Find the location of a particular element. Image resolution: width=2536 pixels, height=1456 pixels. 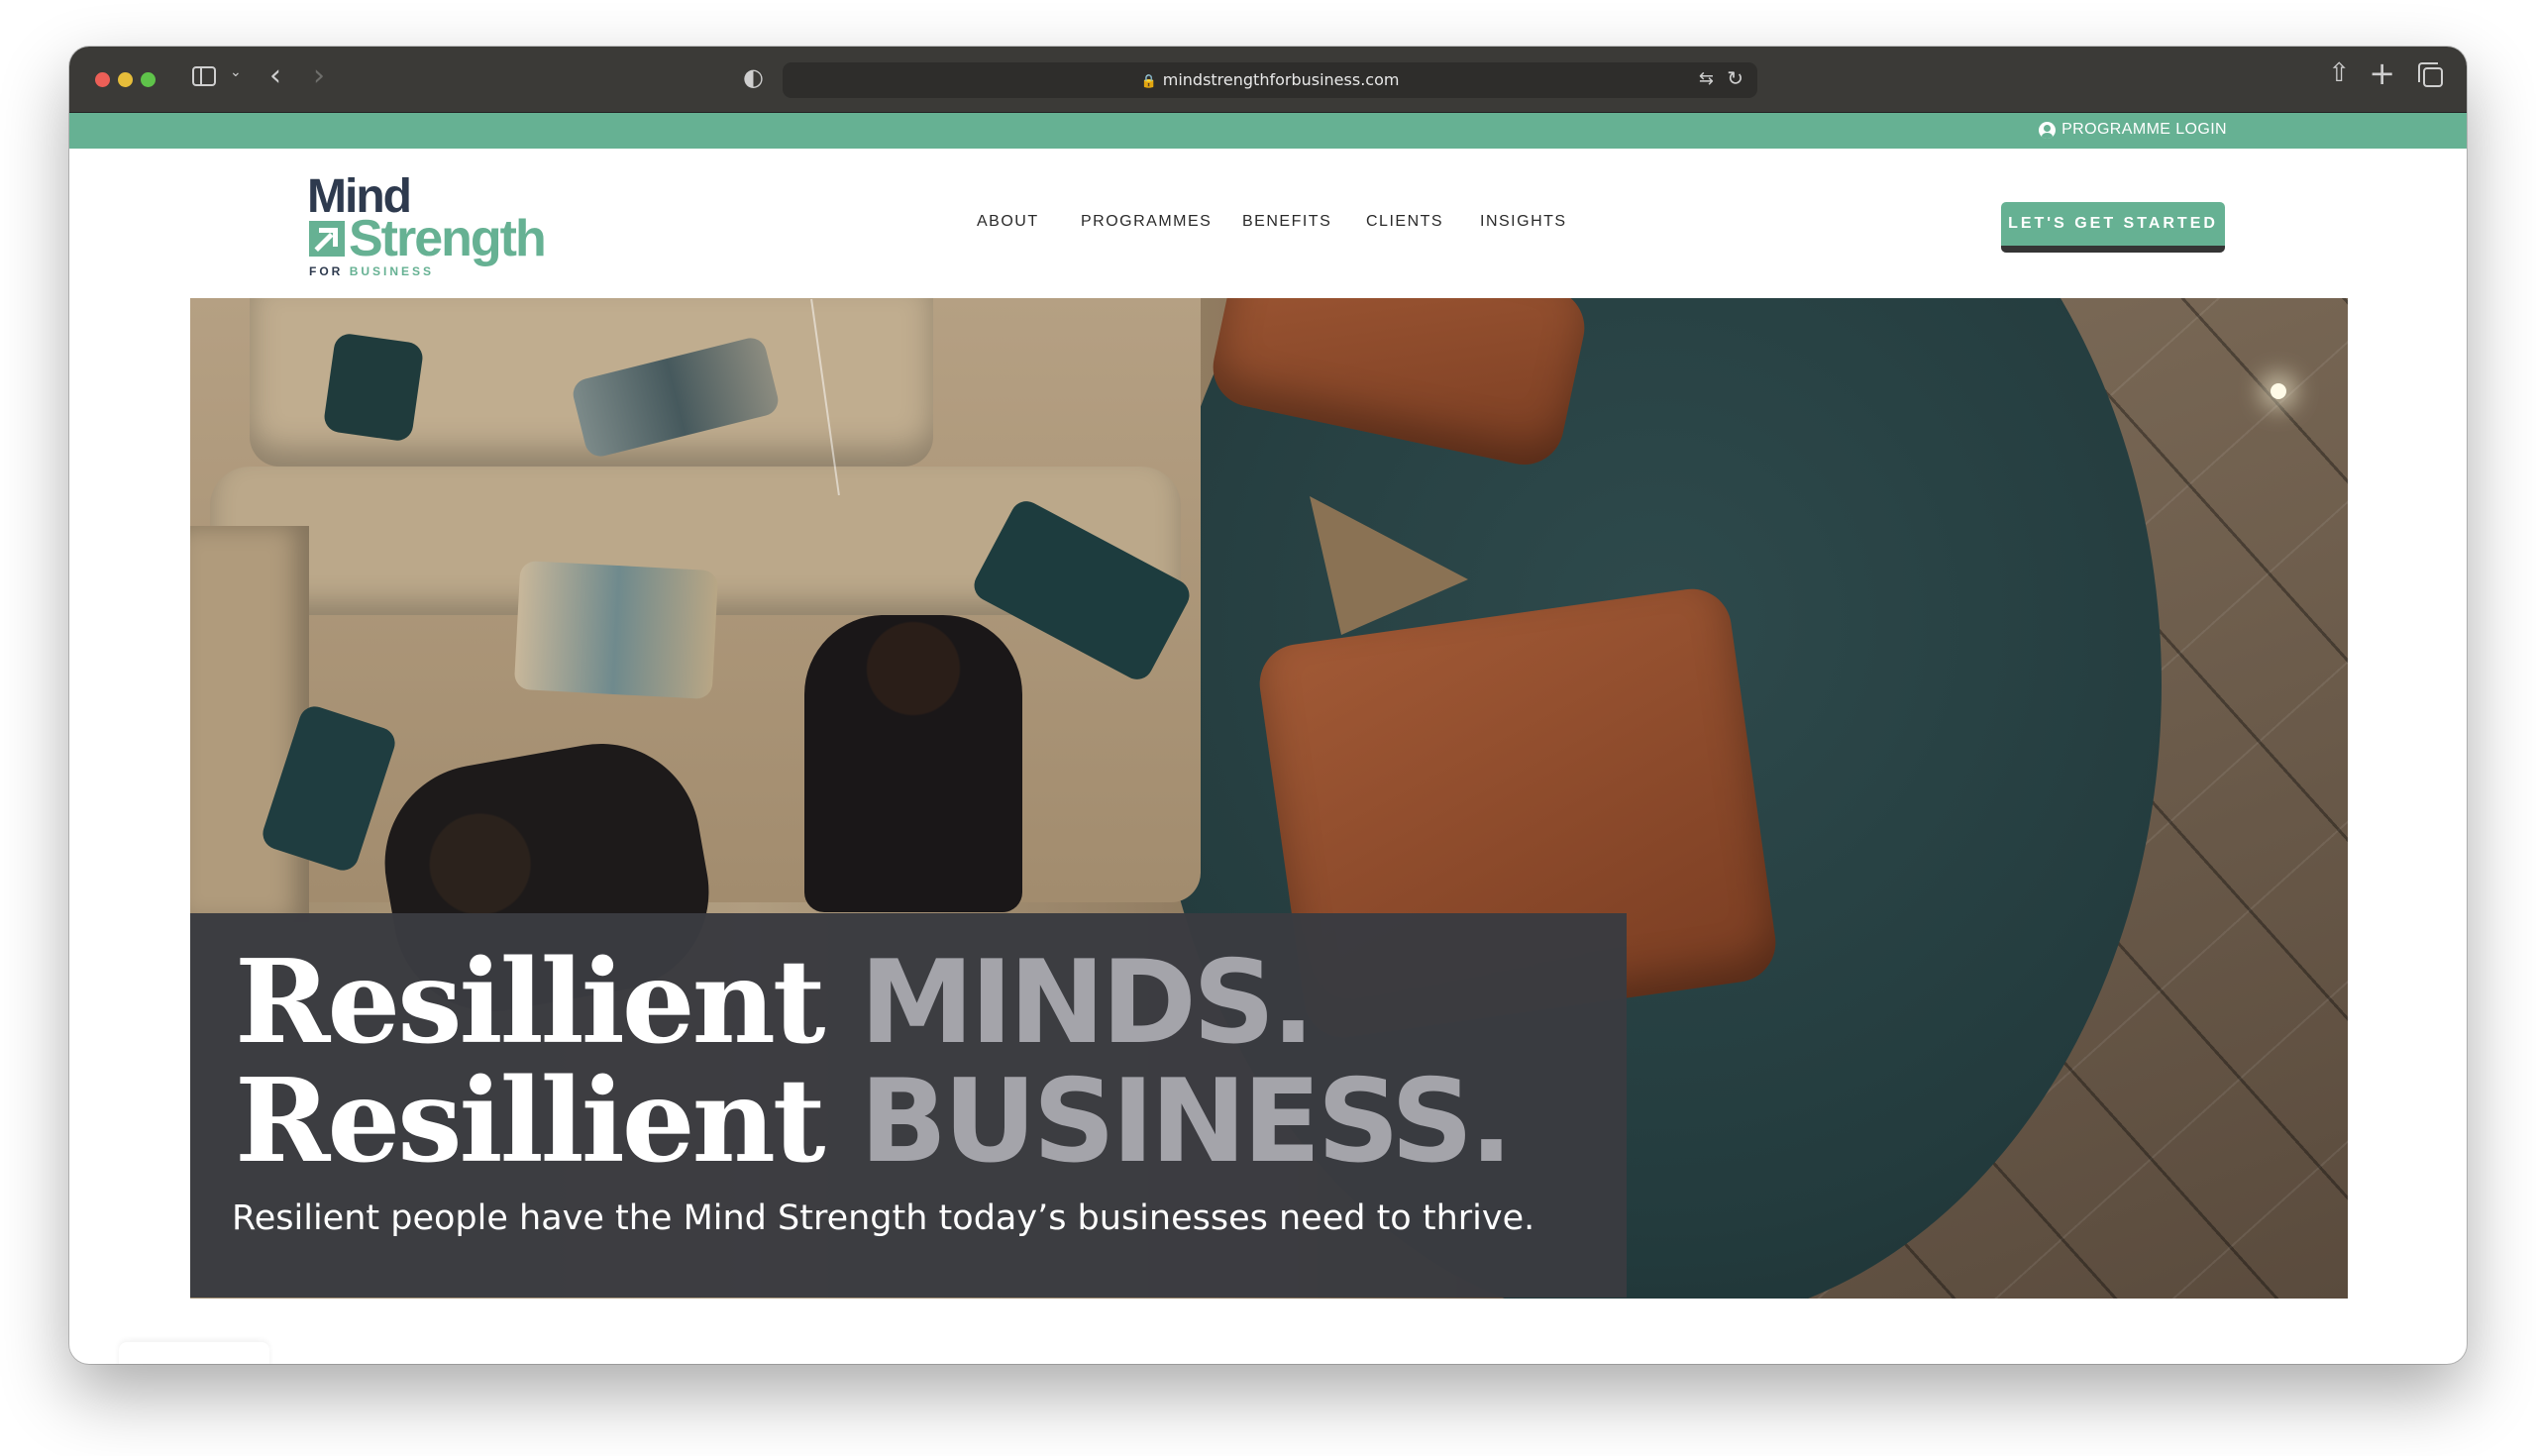

nav-clients: CLIENTS is located at coordinates (1404, 222).